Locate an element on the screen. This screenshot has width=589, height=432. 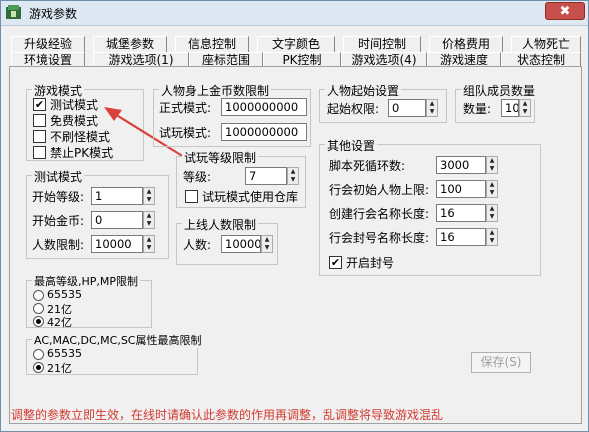
attr-limit-option-65535: 65535 is located at coordinates (64, 353).